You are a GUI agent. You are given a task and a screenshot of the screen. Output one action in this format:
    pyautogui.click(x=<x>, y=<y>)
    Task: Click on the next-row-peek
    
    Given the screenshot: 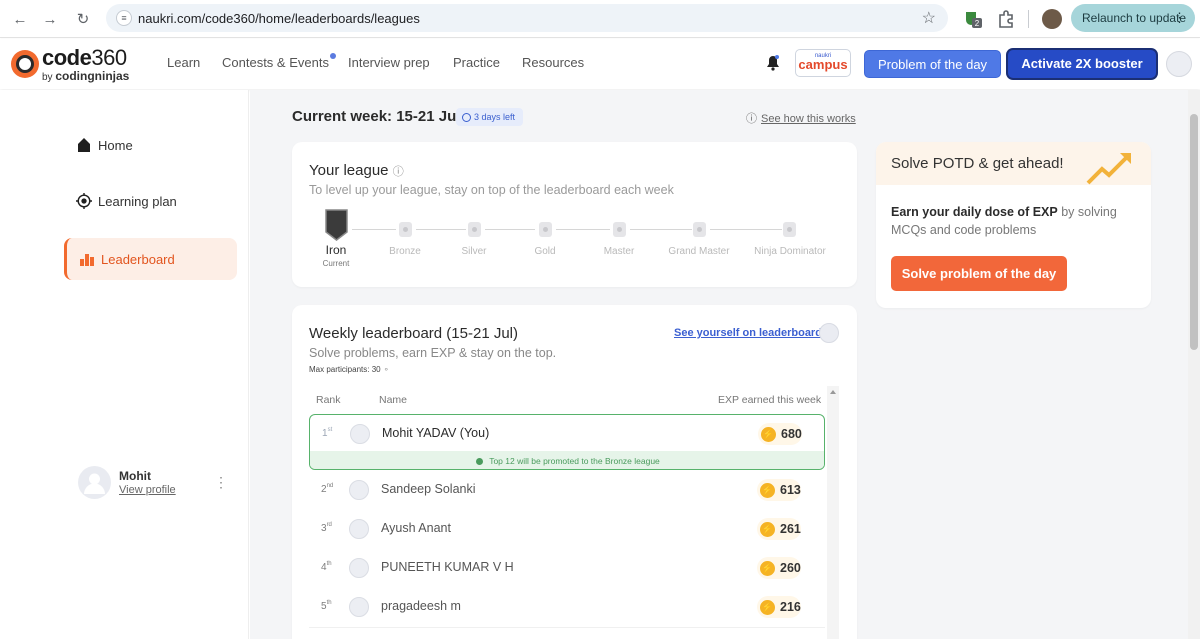 What is the action you would take?
    pyautogui.click(x=567, y=633)
    